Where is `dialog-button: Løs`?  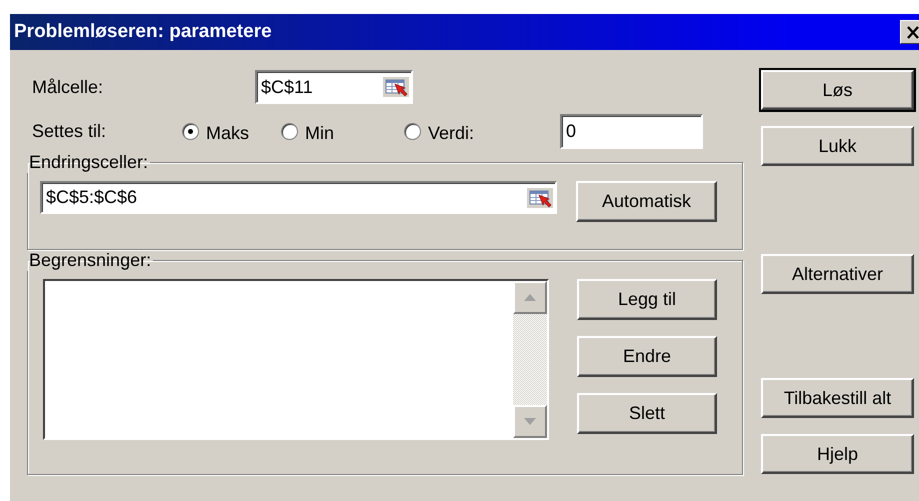
dialog-button: Løs is located at coordinates (837, 90).